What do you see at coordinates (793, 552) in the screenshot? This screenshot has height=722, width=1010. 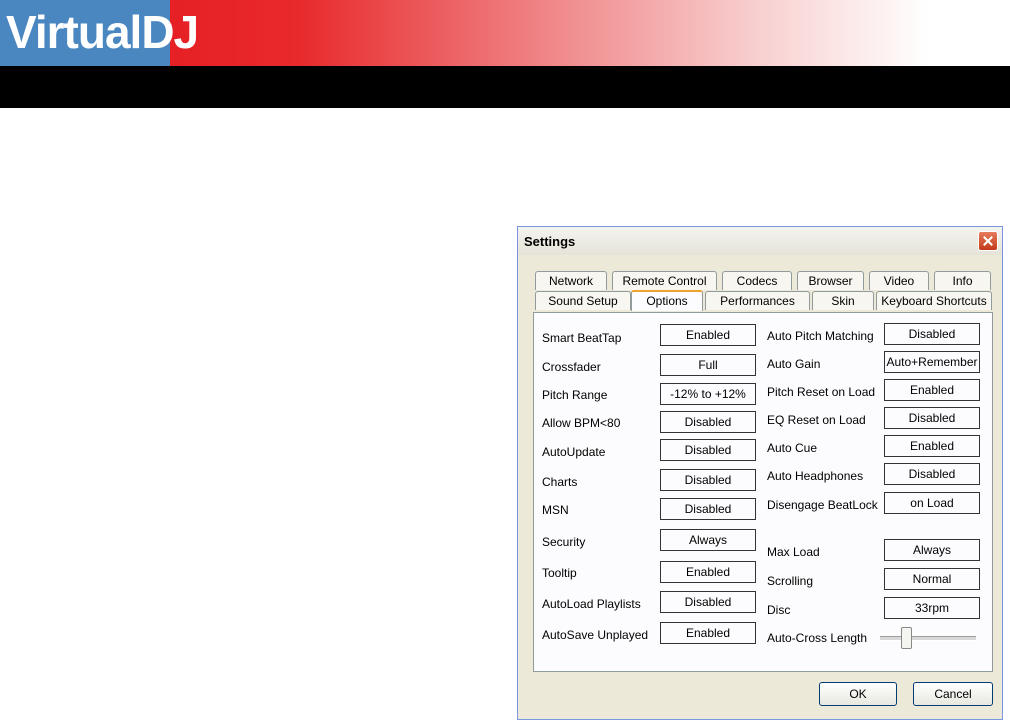 I see `setting-label: Max Load` at bounding box center [793, 552].